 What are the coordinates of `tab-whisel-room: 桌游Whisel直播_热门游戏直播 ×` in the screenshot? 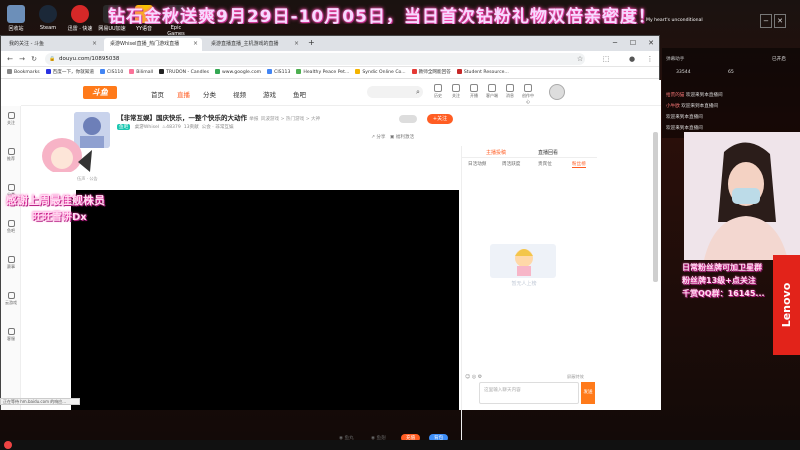 It's located at (153, 44).